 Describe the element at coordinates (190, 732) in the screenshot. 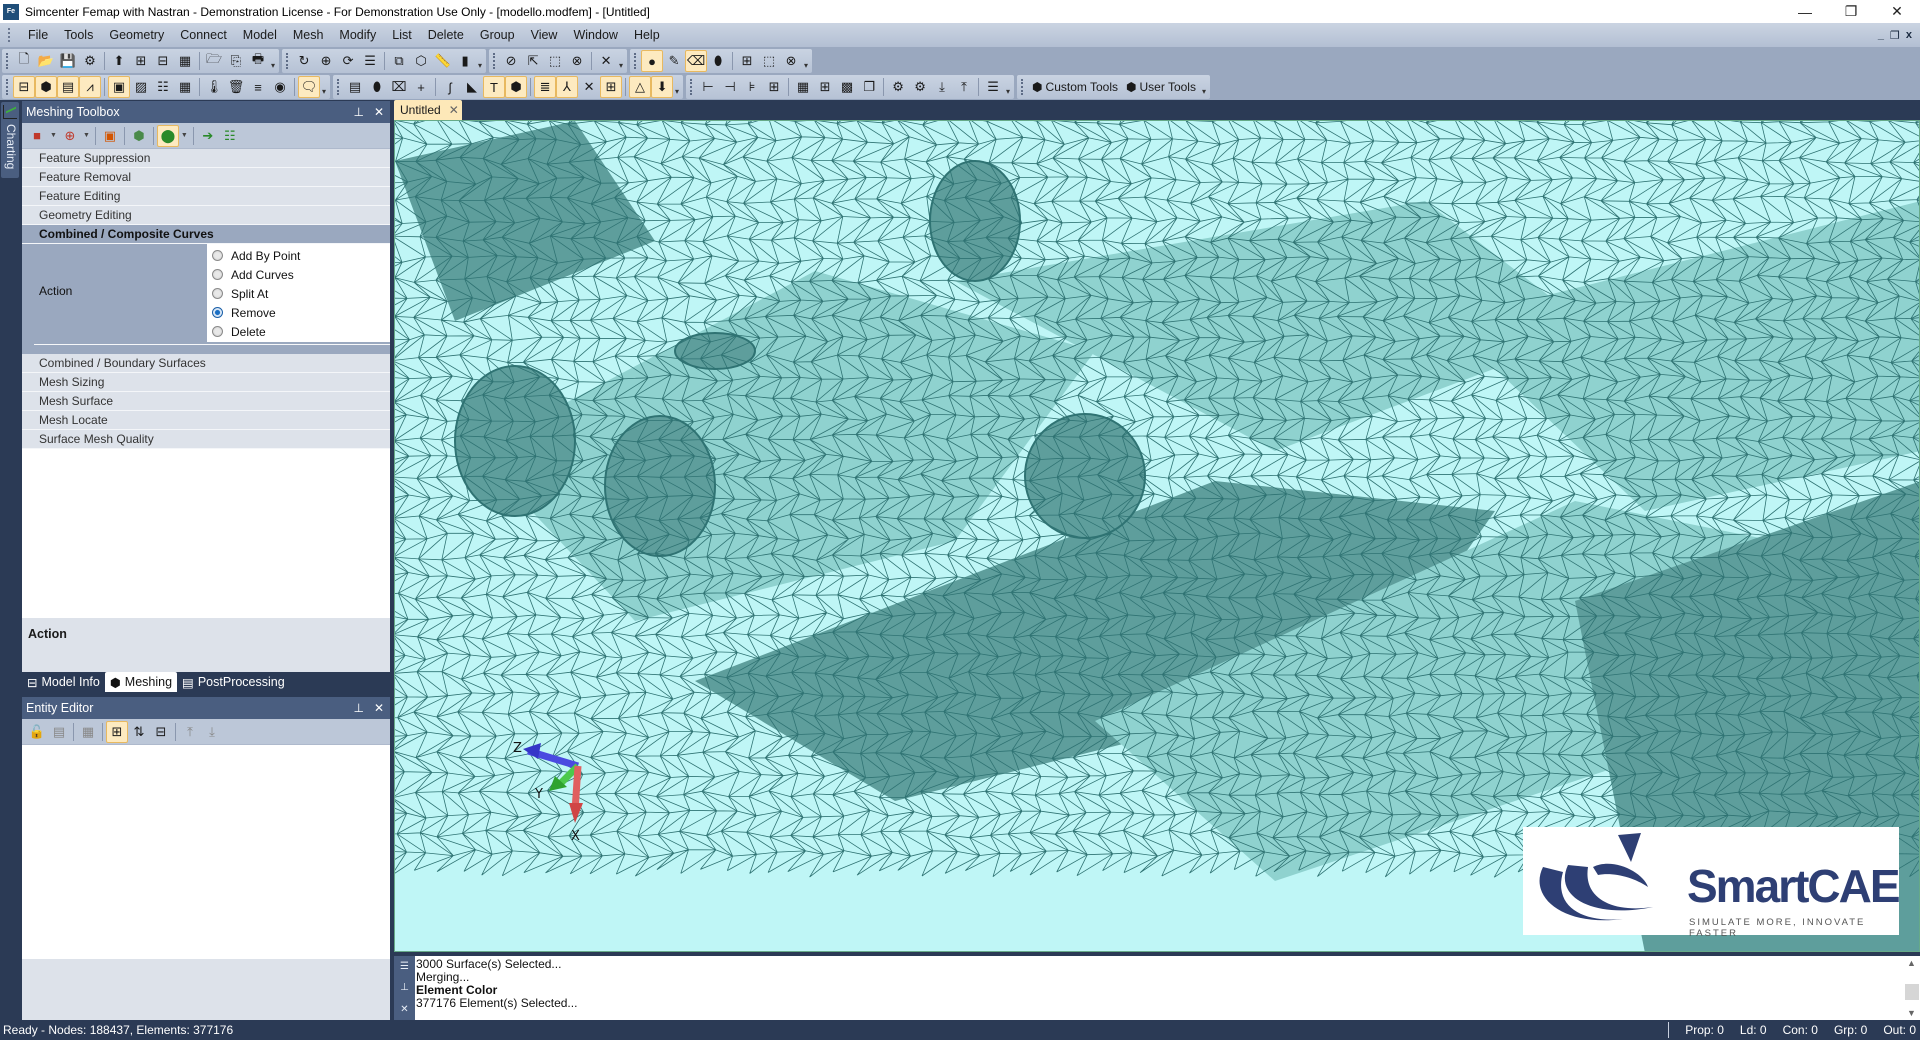

I see `export-icon: ⤒` at that location.